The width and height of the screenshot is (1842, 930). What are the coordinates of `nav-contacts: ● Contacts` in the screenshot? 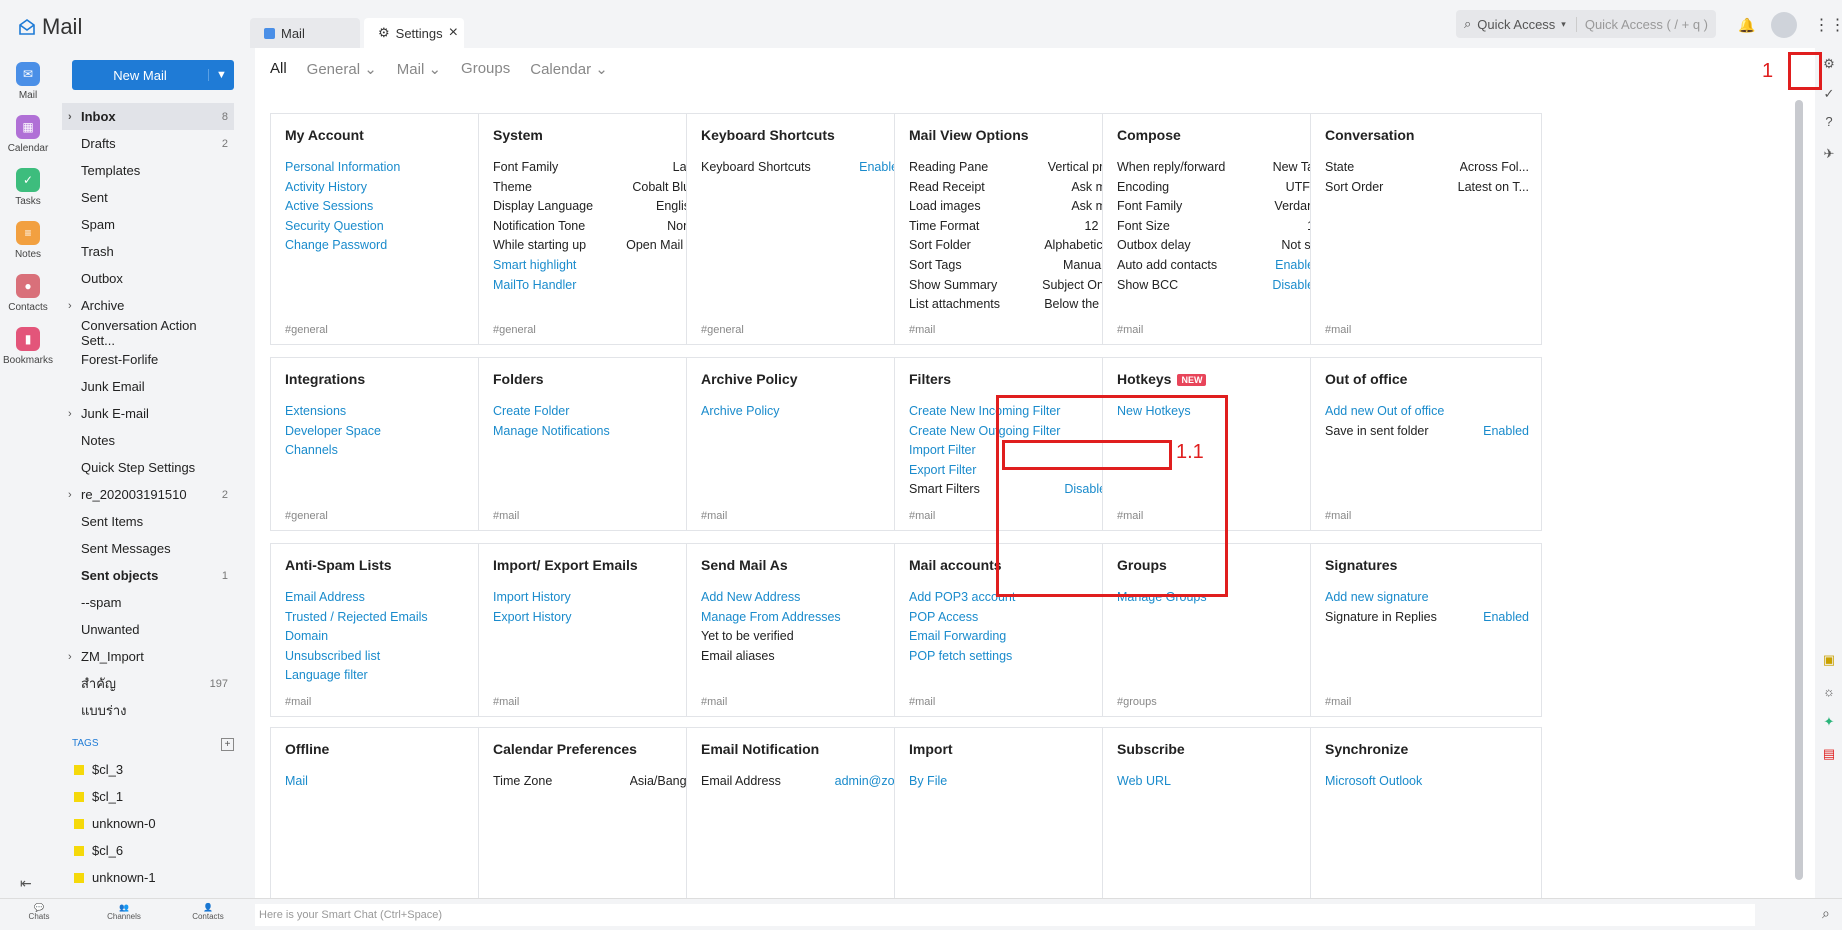 It's located at (28, 293).